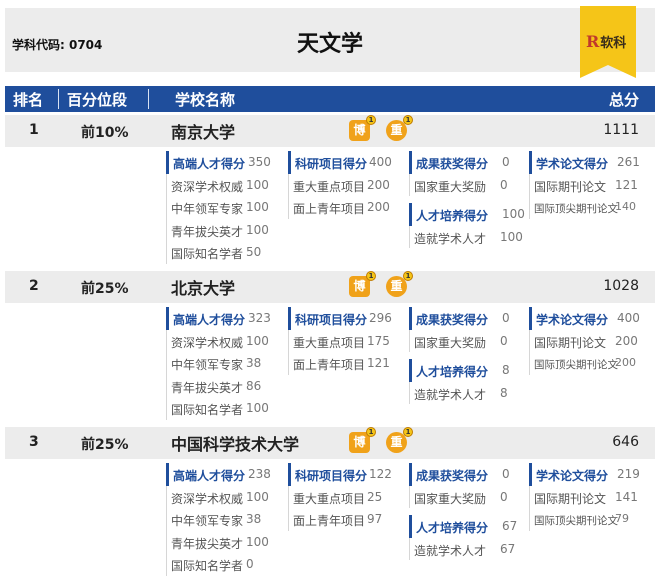 The image size is (660, 585). I want to click on header-percentile: 百分位段, so click(97, 100).